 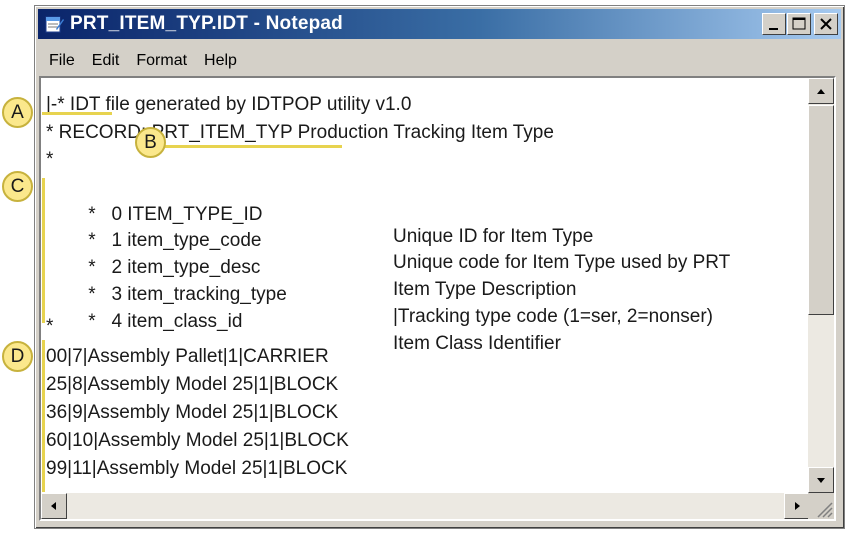 I want to click on field-index: * 4 item_class_id, so click(x=165, y=321).